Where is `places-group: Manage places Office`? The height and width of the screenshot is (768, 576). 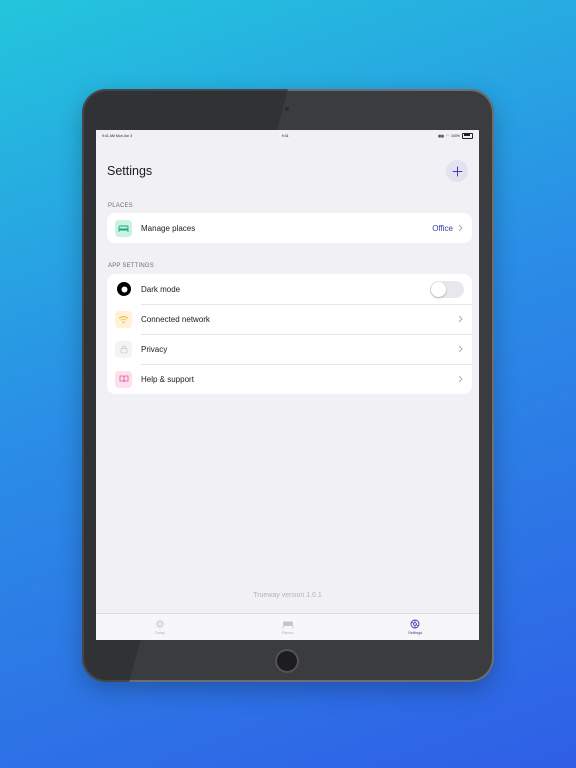 places-group: Manage places Office is located at coordinates (289, 228).